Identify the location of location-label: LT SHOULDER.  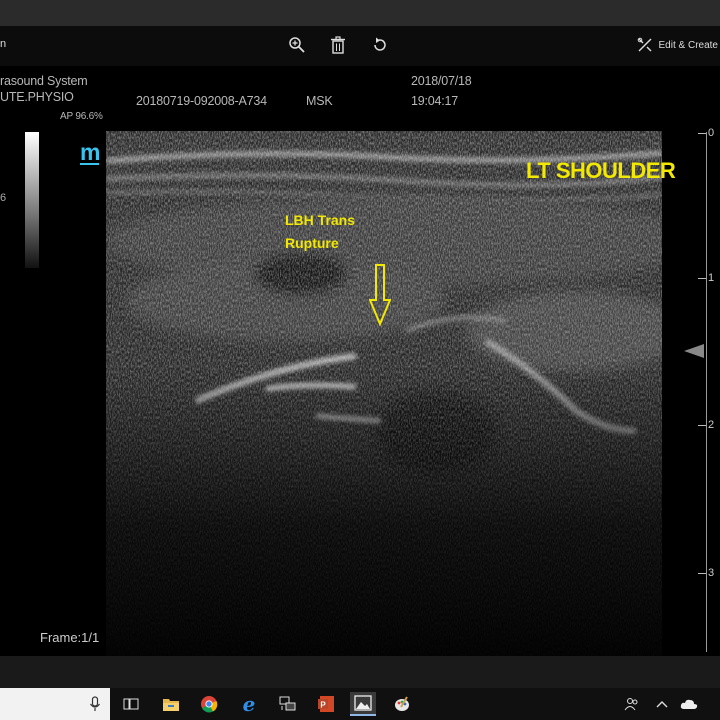
(601, 170).